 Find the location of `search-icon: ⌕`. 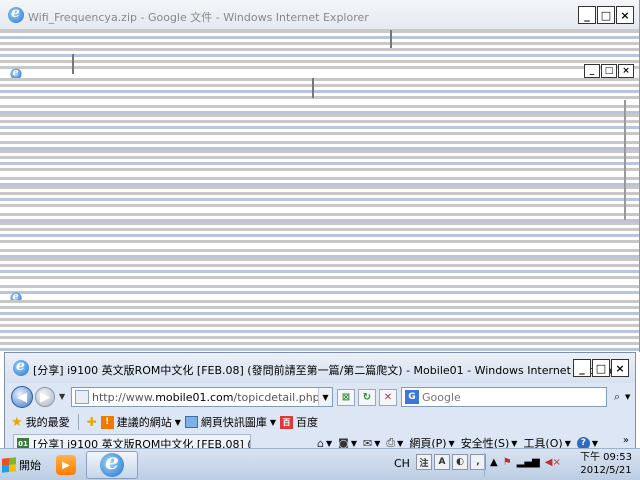

search-icon: ⌕ is located at coordinates (617, 397).